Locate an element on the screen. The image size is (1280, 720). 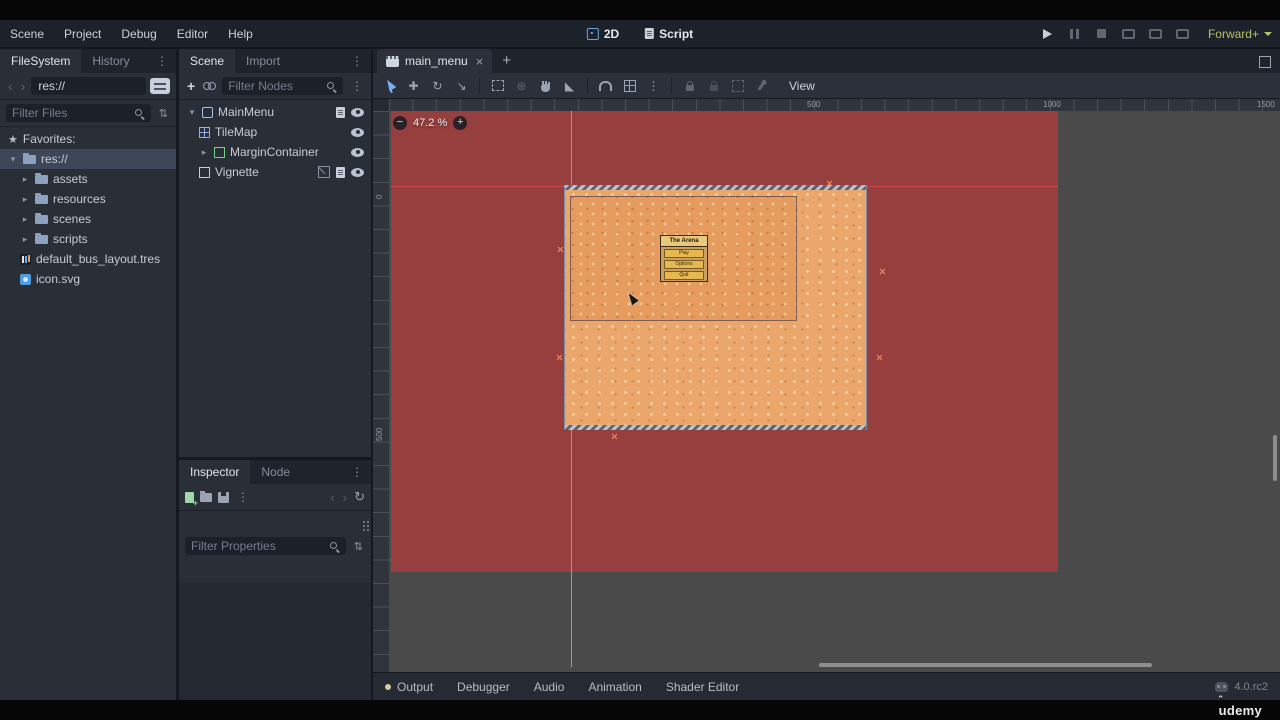
tab-scene: Scene is located at coordinates (207, 61).